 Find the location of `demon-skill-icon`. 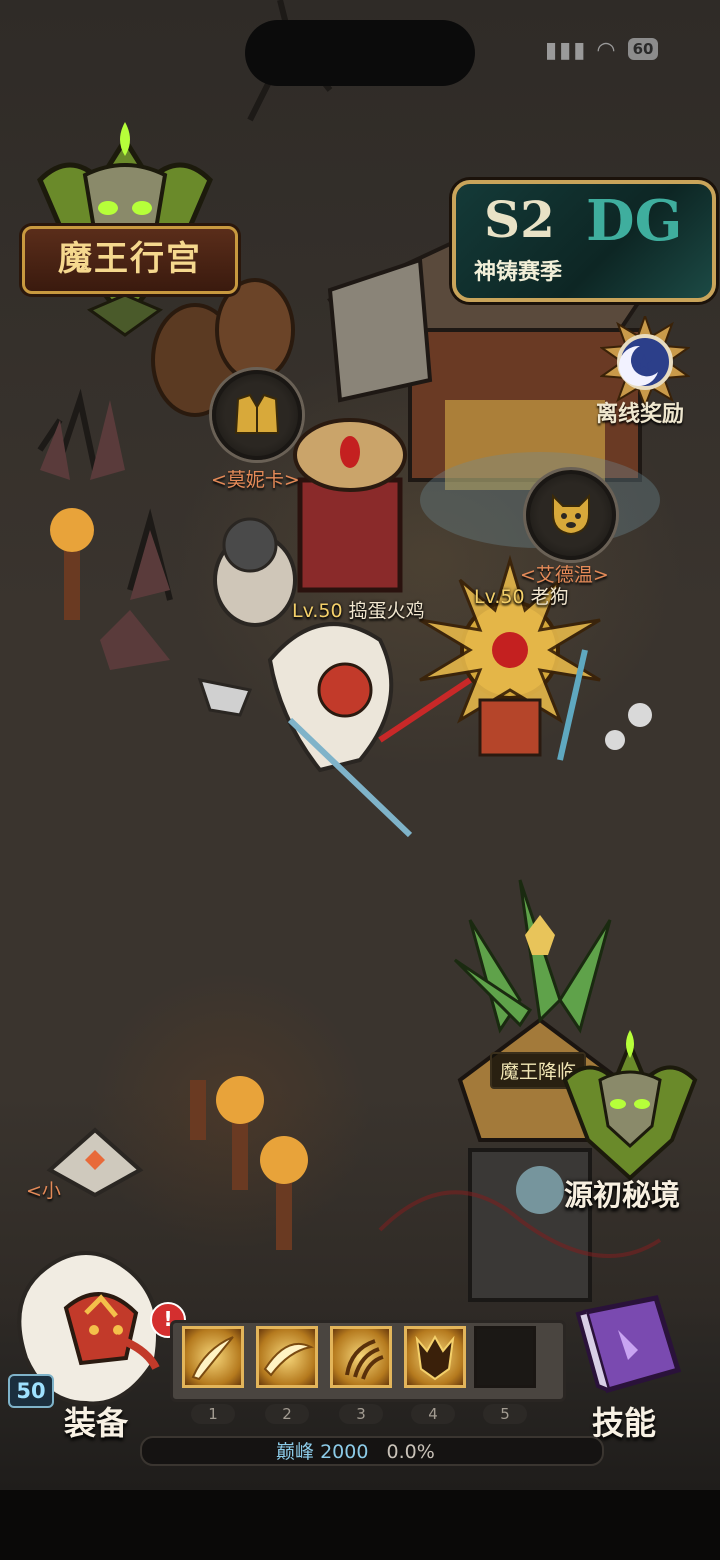

demon-skill-icon is located at coordinates (435, 1357).